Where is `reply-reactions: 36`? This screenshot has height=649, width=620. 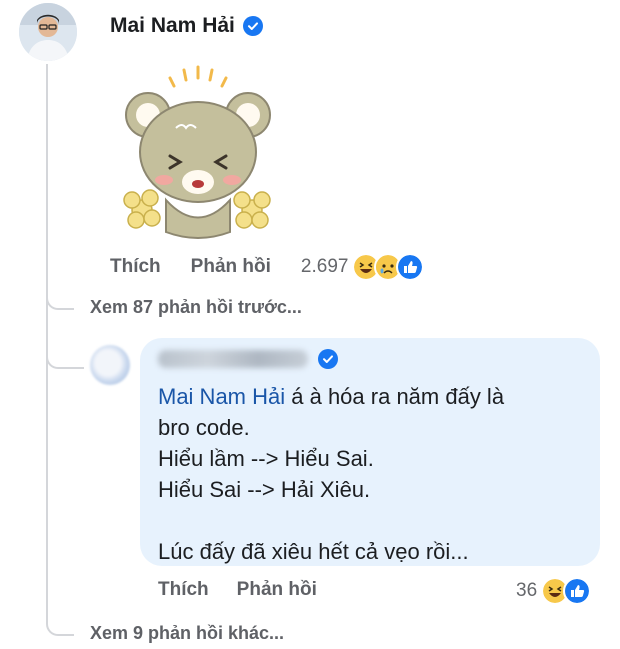 reply-reactions: 36 is located at coordinates (554, 591).